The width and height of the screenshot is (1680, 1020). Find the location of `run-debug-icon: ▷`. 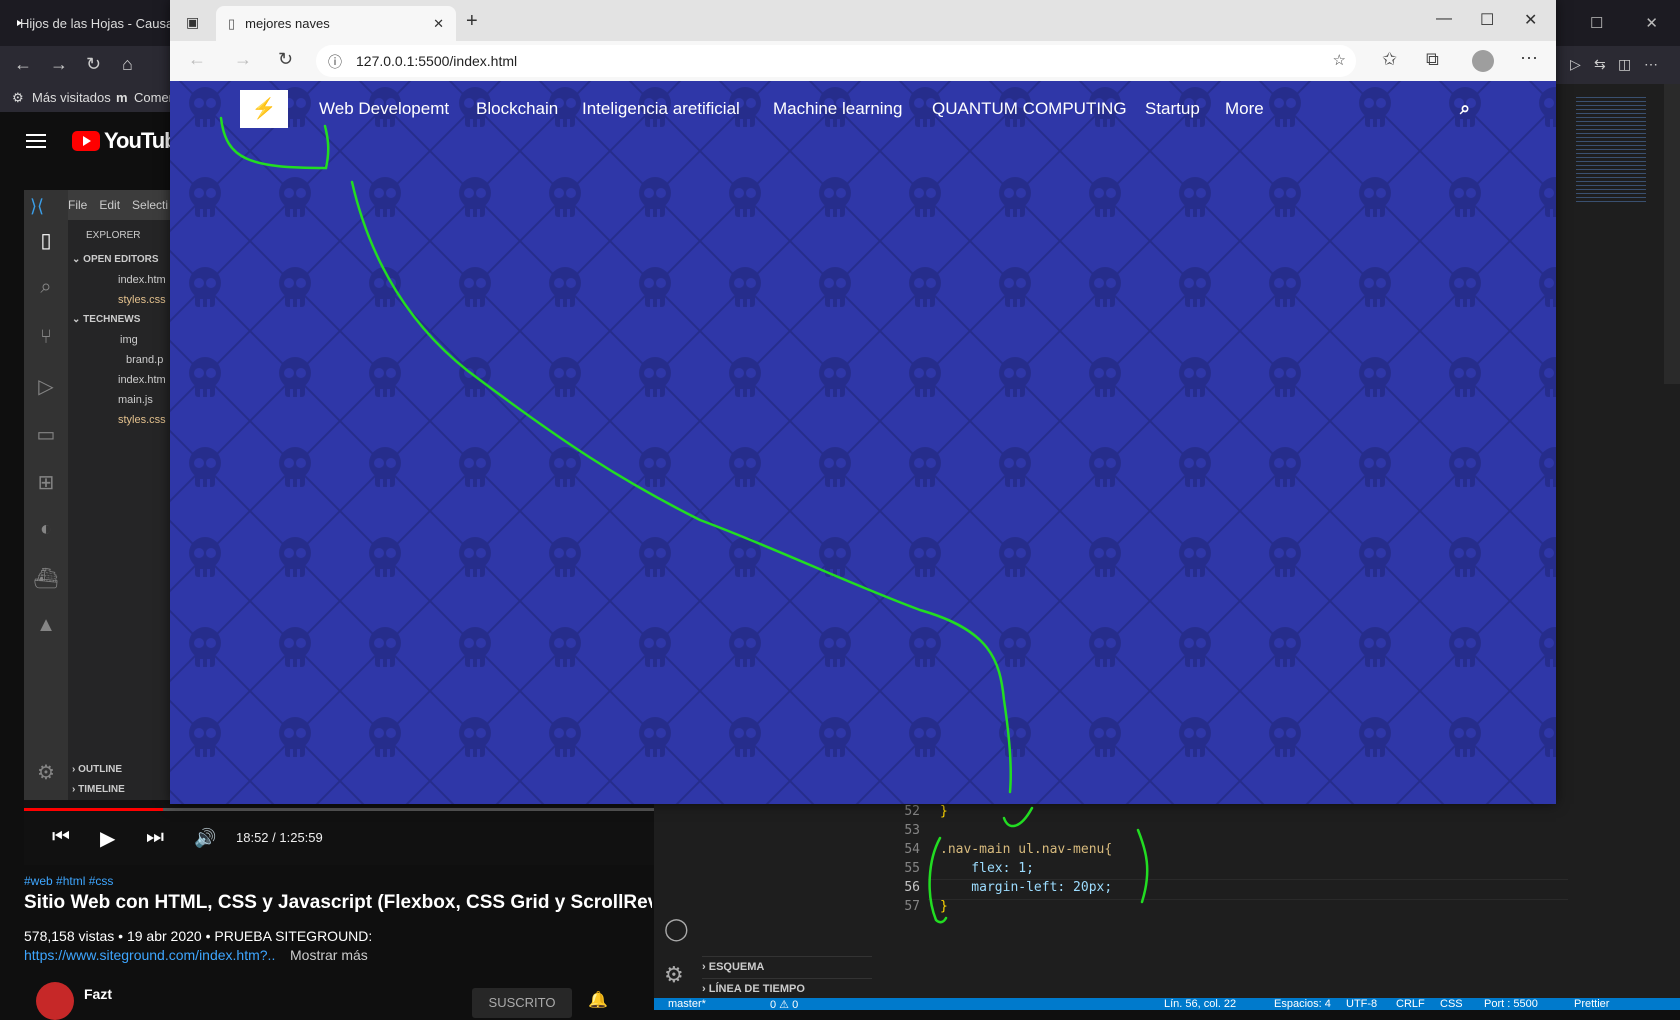

run-debug-icon: ▷ is located at coordinates (46, 388).